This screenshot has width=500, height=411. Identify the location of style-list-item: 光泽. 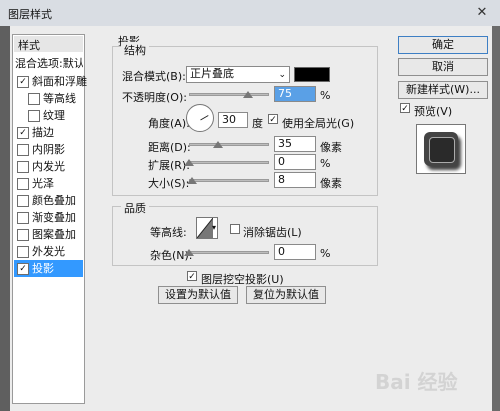
(48, 183).